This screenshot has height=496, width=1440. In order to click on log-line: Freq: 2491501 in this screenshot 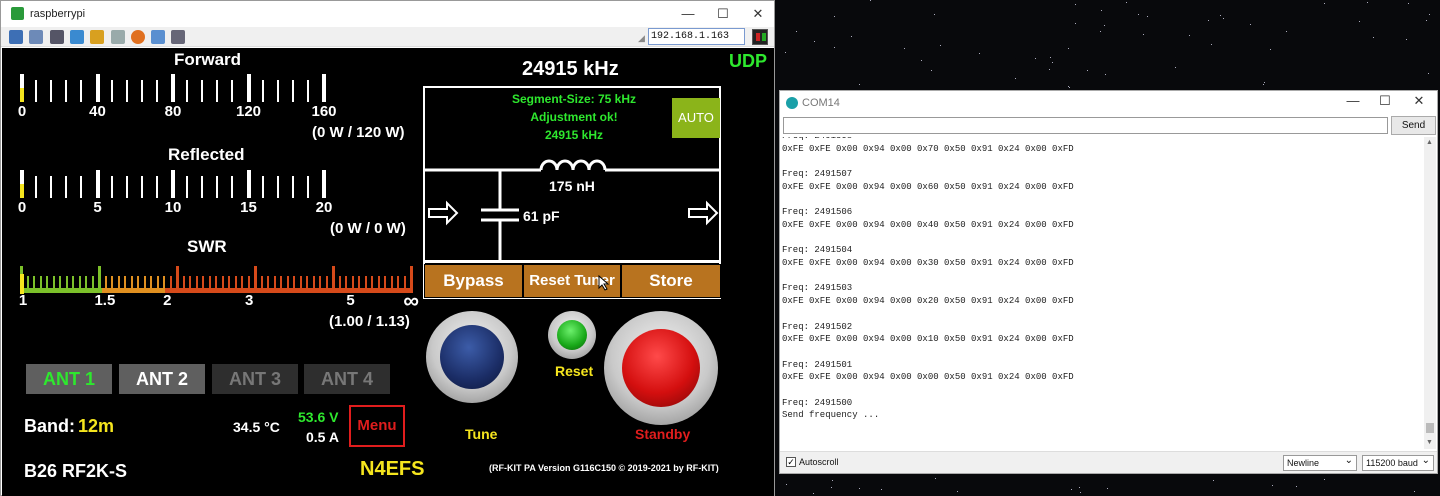, I will do `click(817, 364)`.